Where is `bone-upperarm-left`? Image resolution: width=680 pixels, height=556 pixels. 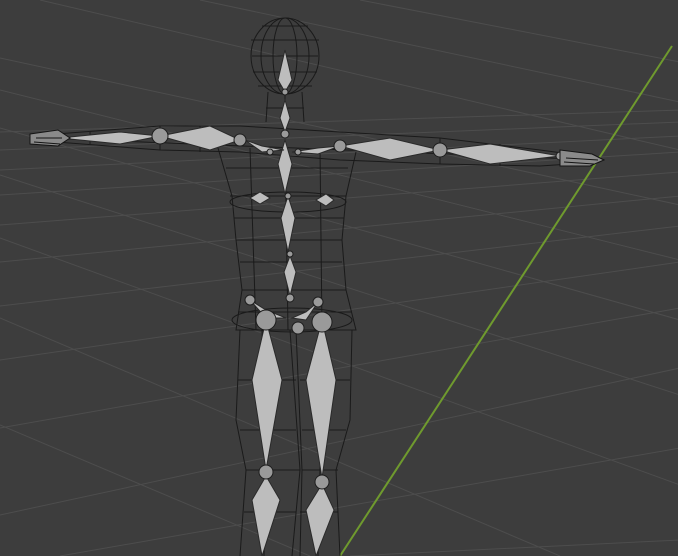 bone-upperarm-left is located at coordinates (200, 138).